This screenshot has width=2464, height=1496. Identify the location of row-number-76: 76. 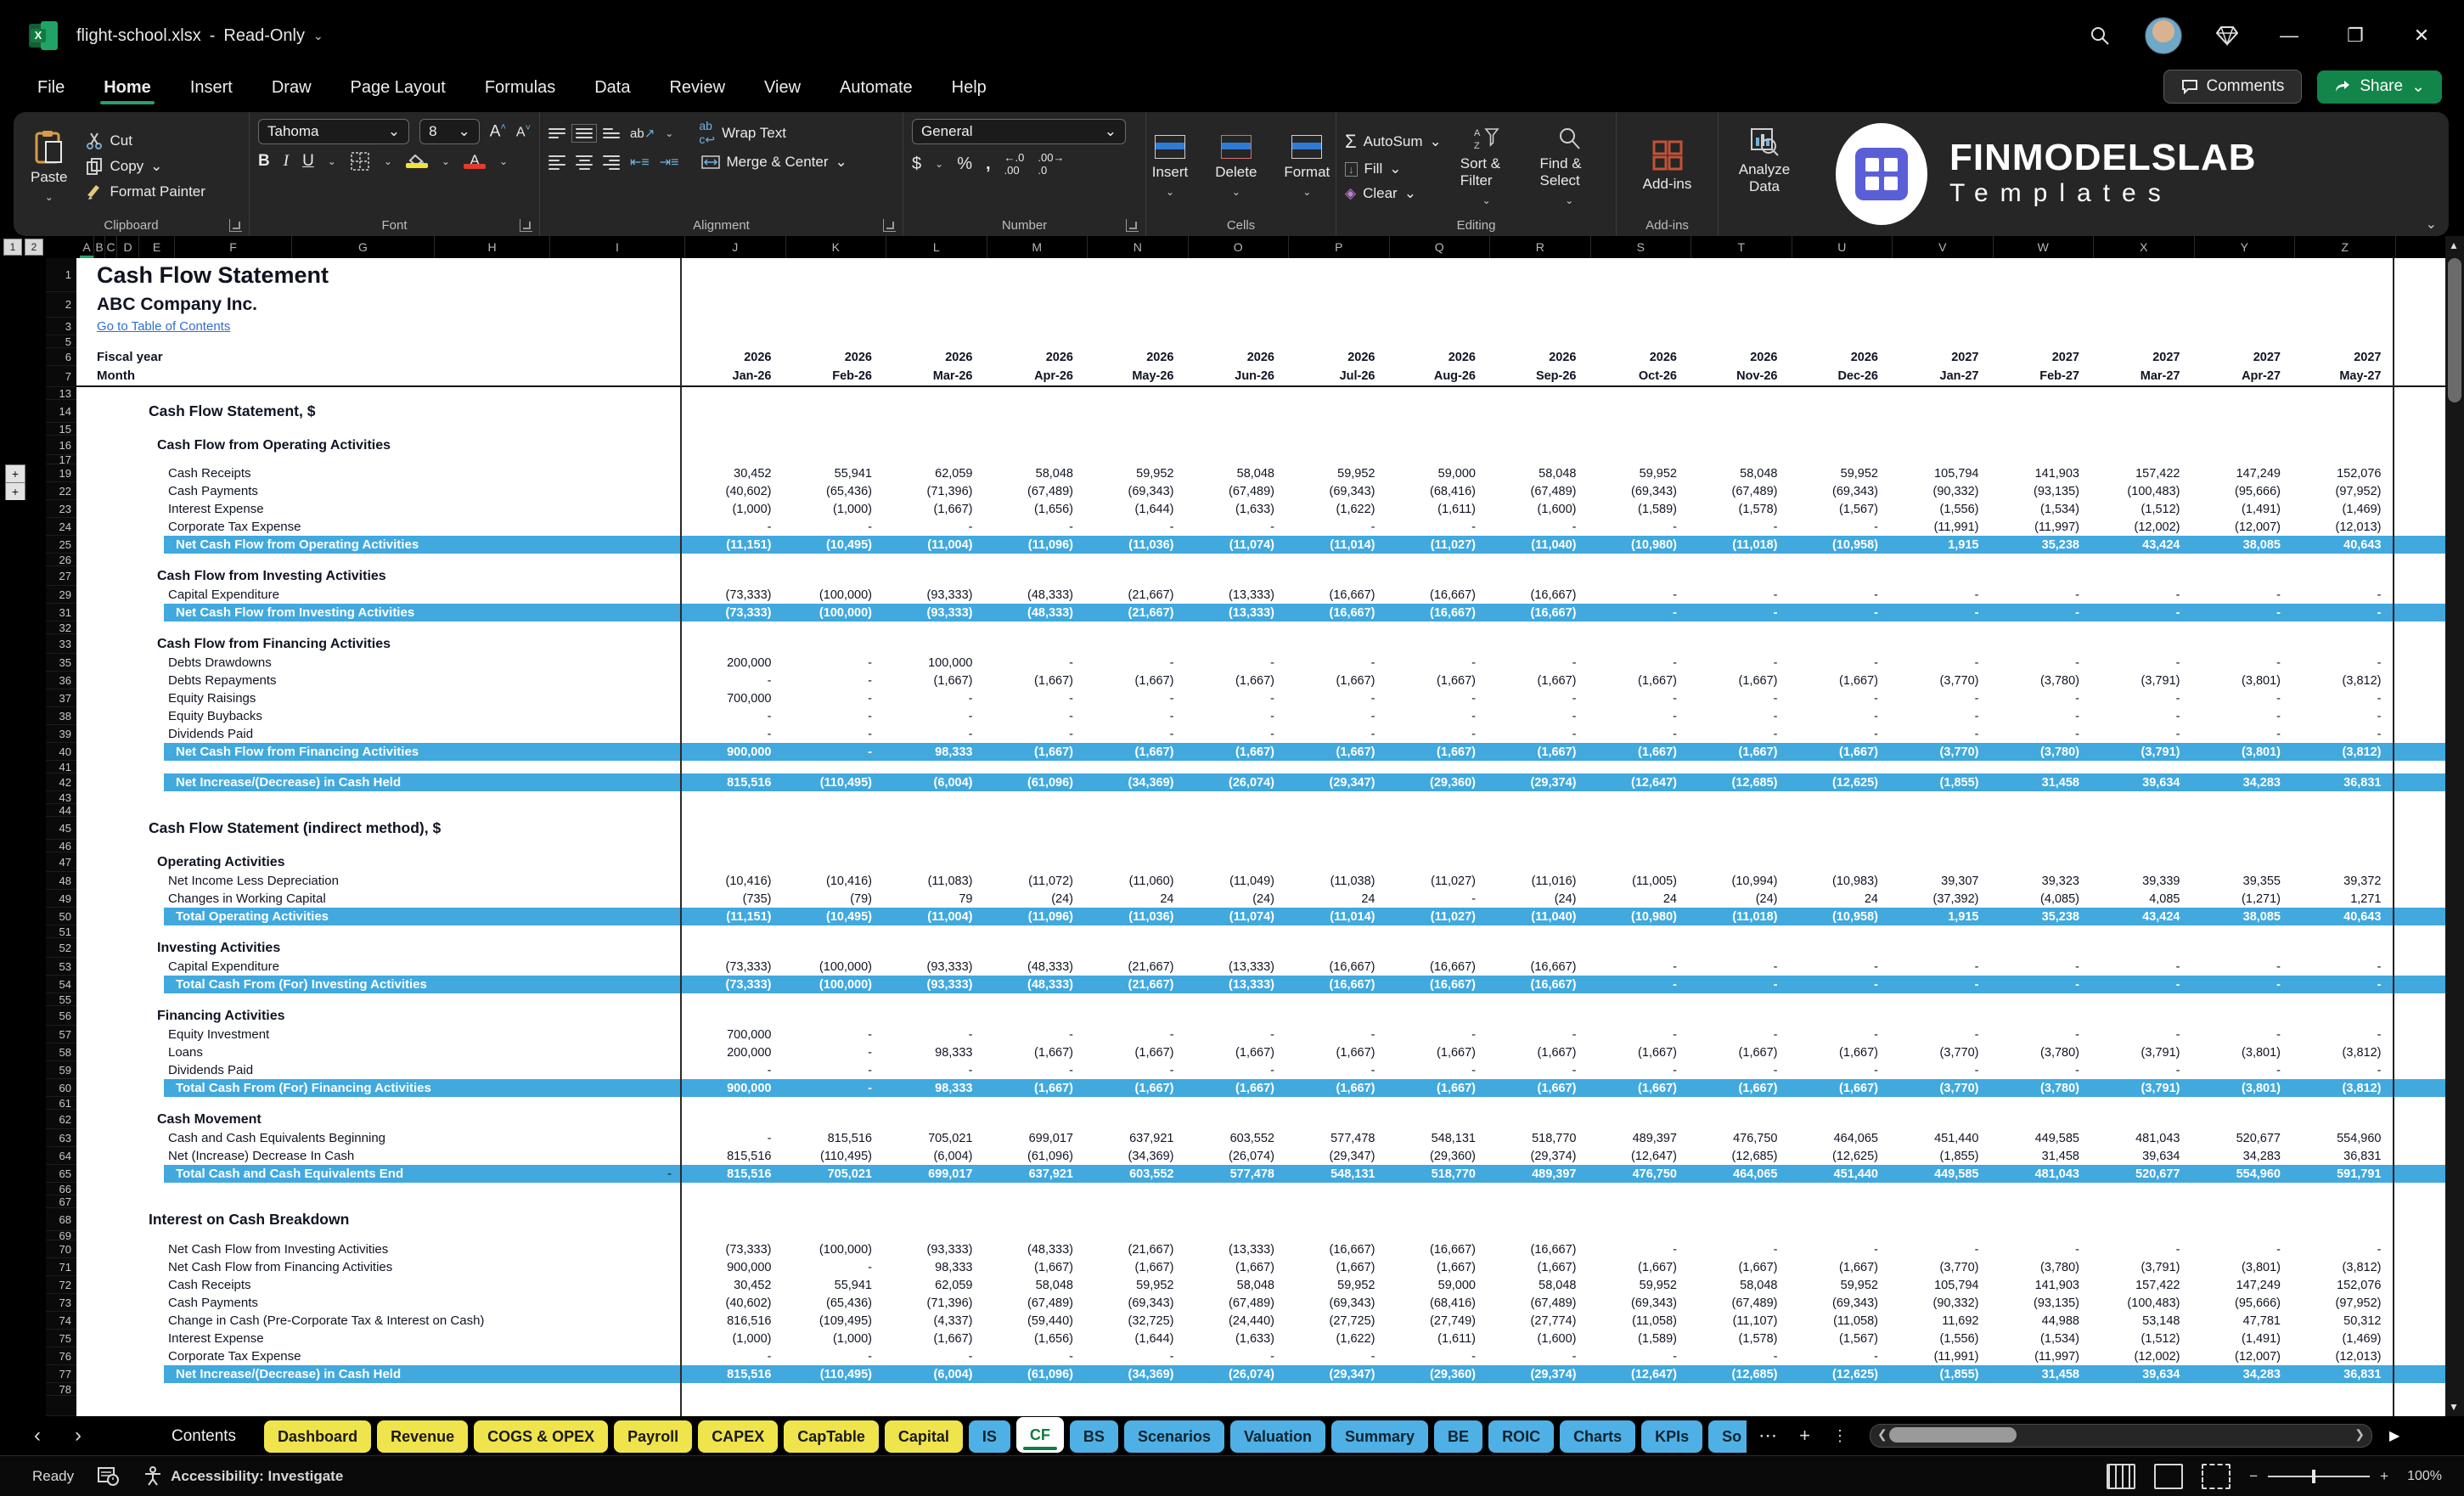
(61, 1356).